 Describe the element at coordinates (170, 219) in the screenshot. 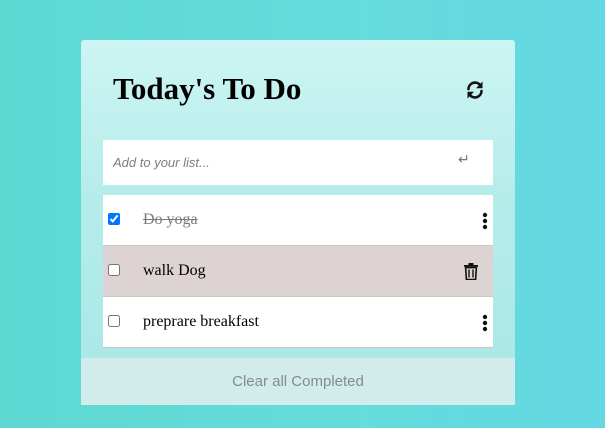

I see `todo-label: Do yoga` at that location.